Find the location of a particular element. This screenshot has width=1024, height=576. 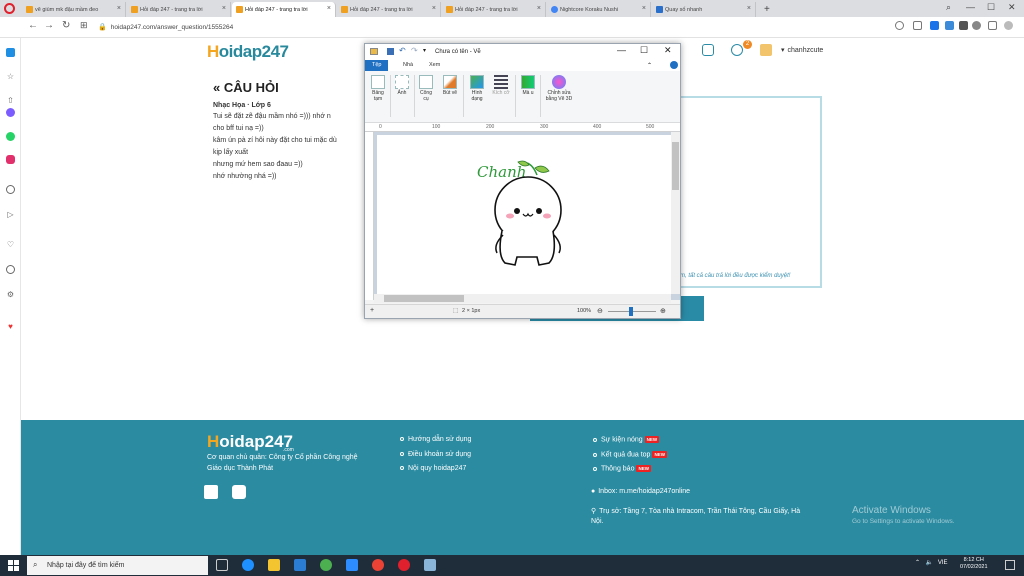

address-bar: 🔒 hoidap247.com/answer_question/1555264 is located at coordinates (253, 27).